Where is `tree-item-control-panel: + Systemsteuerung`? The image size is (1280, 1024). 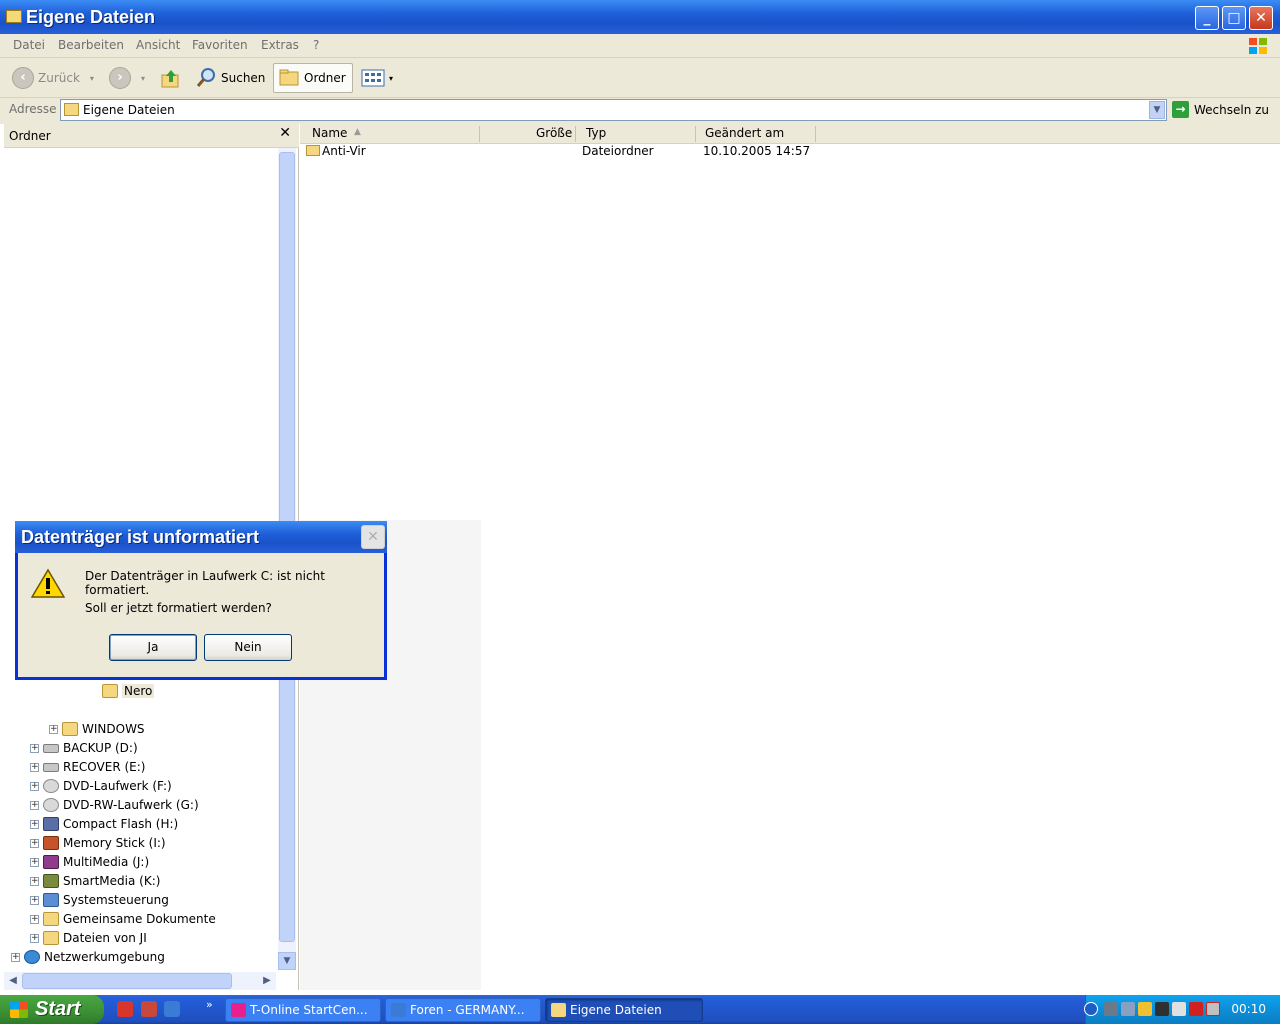 tree-item-control-panel: + Systemsteuerung is located at coordinates (99, 900).